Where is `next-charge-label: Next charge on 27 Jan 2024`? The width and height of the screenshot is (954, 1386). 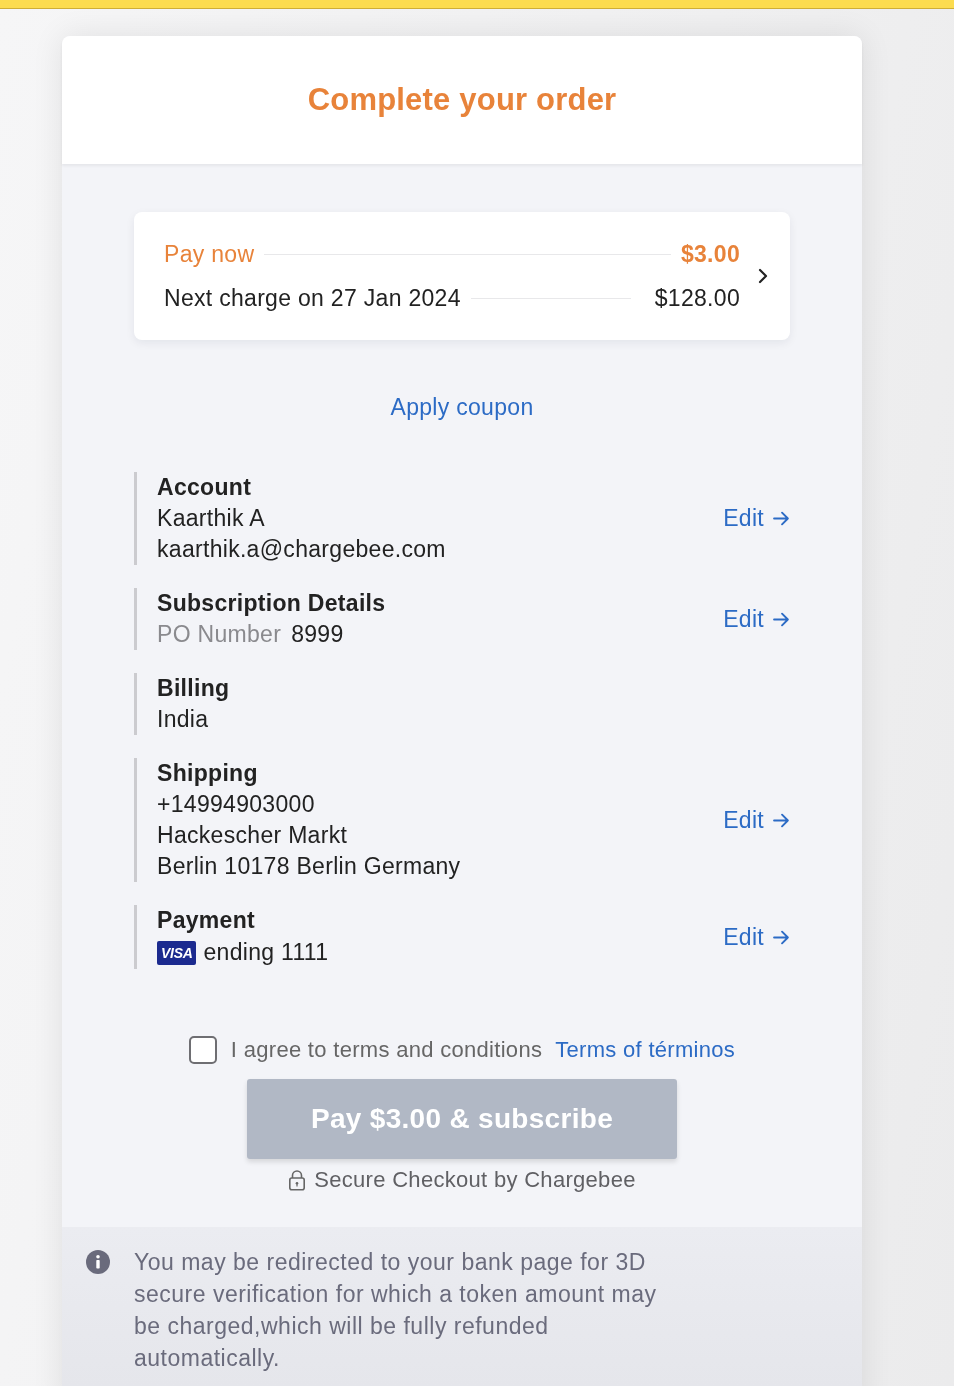
next-charge-label: Next charge on 27 Jan 2024 is located at coordinates (312, 298).